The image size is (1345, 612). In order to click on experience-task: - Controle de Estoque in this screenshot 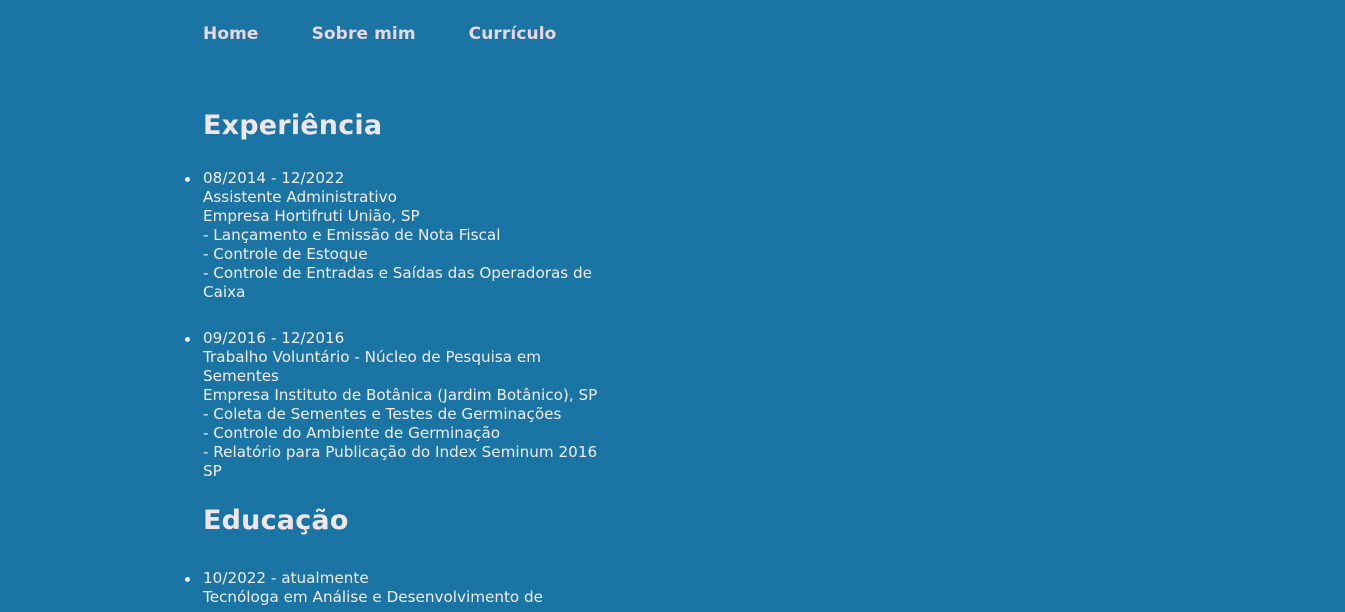, I will do `click(285, 254)`.